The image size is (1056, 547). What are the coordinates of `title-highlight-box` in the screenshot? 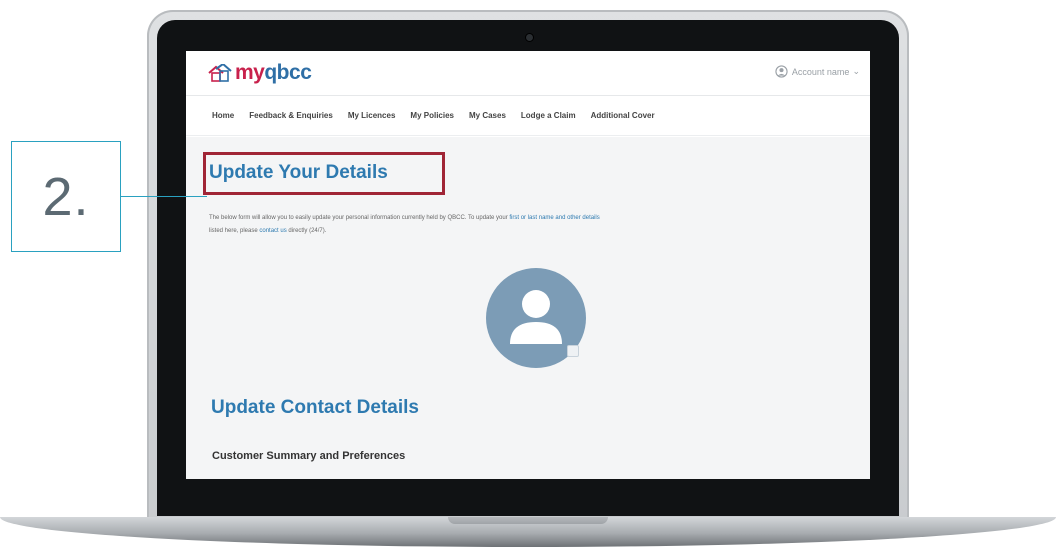 It's located at (324, 173).